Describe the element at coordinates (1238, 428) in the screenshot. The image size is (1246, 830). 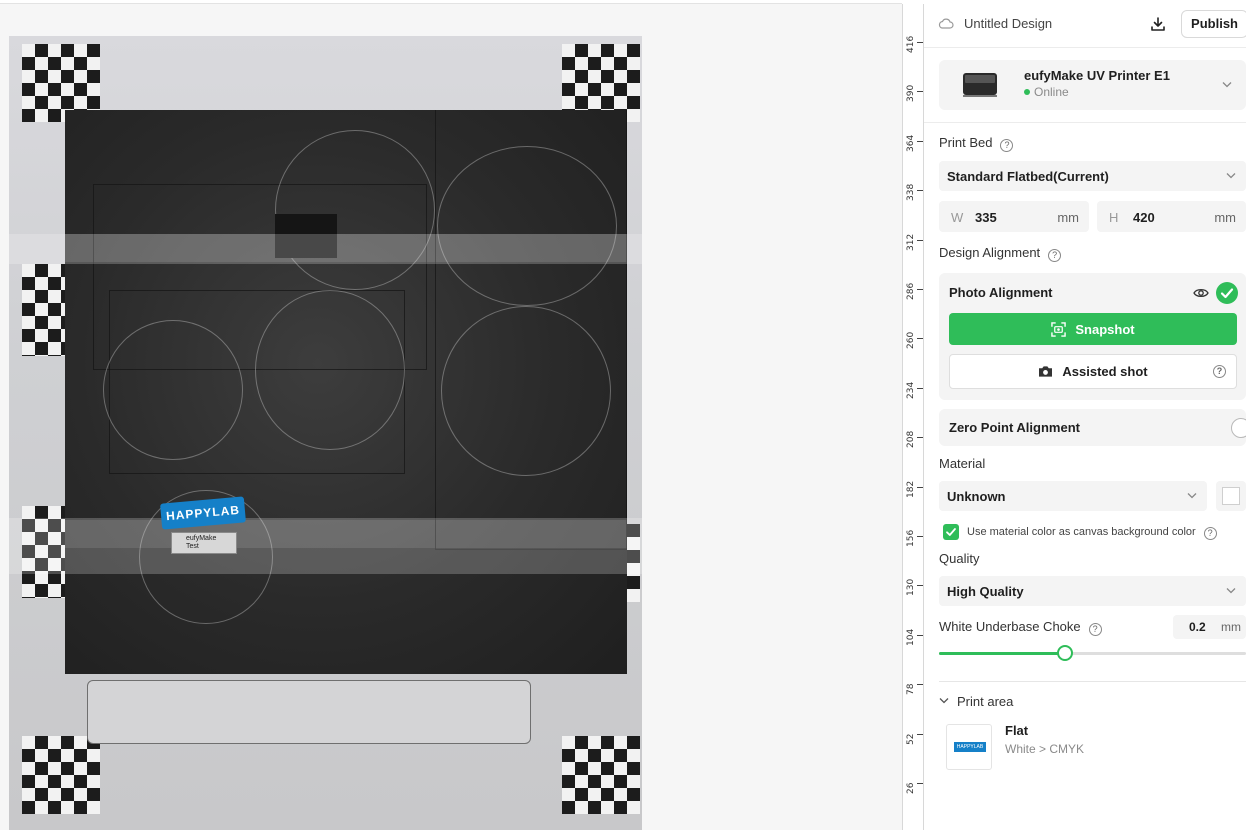
I see `zero-point-radio` at that location.